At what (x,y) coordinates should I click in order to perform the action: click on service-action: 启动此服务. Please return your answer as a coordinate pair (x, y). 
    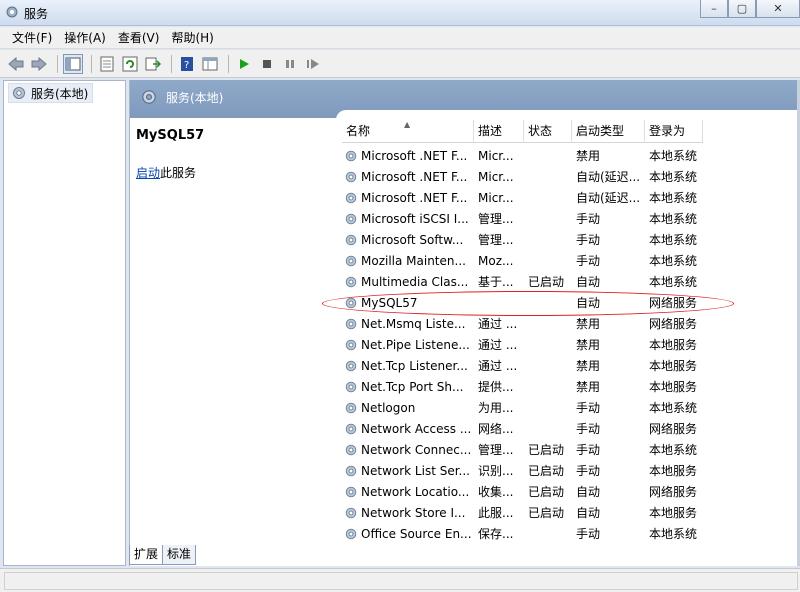
    Looking at the image, I should click on (166, 172).